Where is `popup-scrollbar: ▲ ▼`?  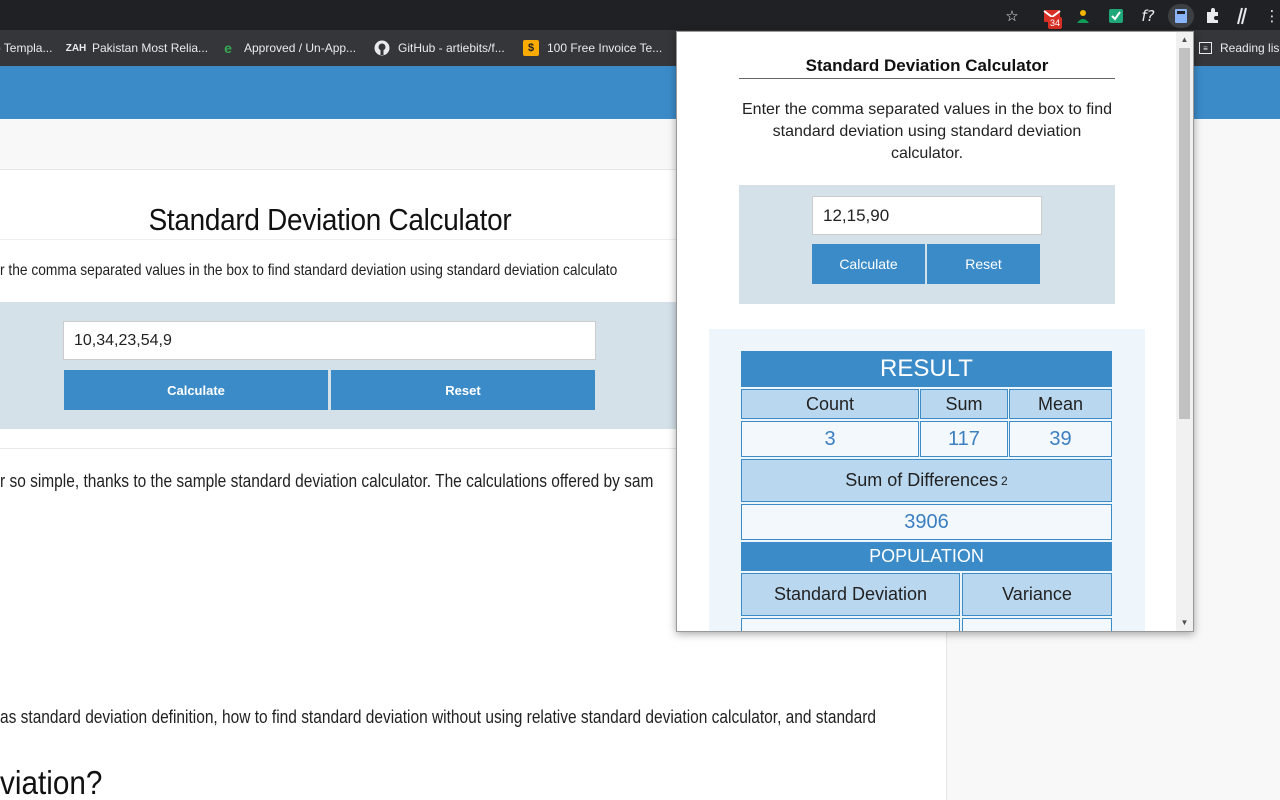 popup-scrollbar: ▲ ▼ is located at coordinates (1184, 331).